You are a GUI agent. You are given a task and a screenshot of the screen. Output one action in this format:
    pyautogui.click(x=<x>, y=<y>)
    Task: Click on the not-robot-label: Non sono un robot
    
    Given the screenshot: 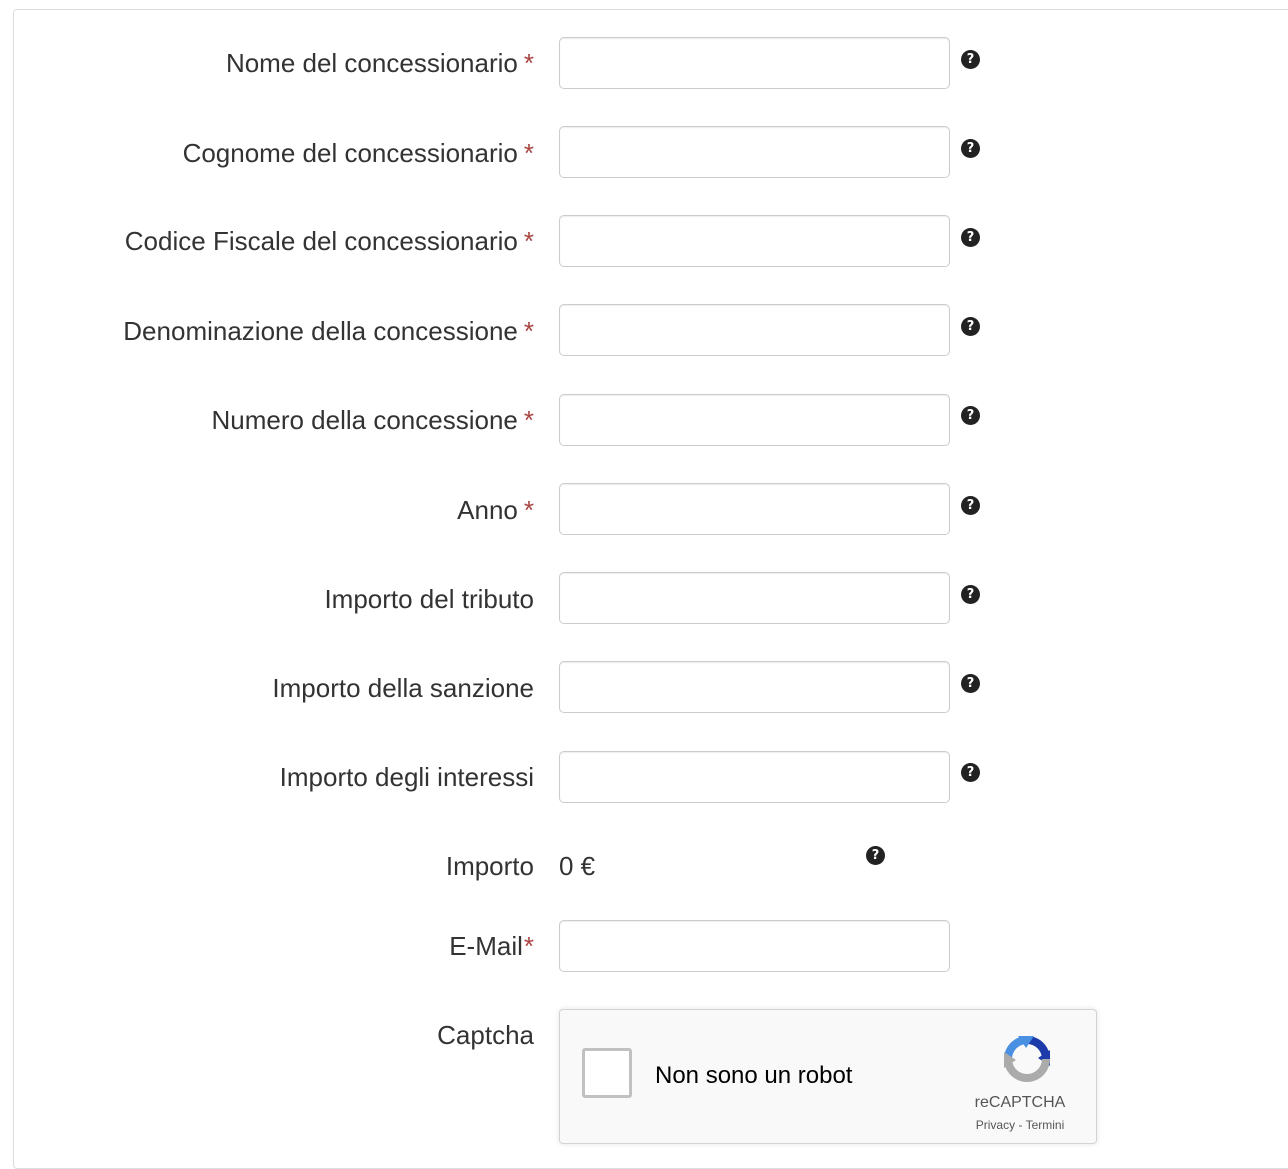 What is the action you would take?
    pyautogui.click(x=754, y=1075)
    